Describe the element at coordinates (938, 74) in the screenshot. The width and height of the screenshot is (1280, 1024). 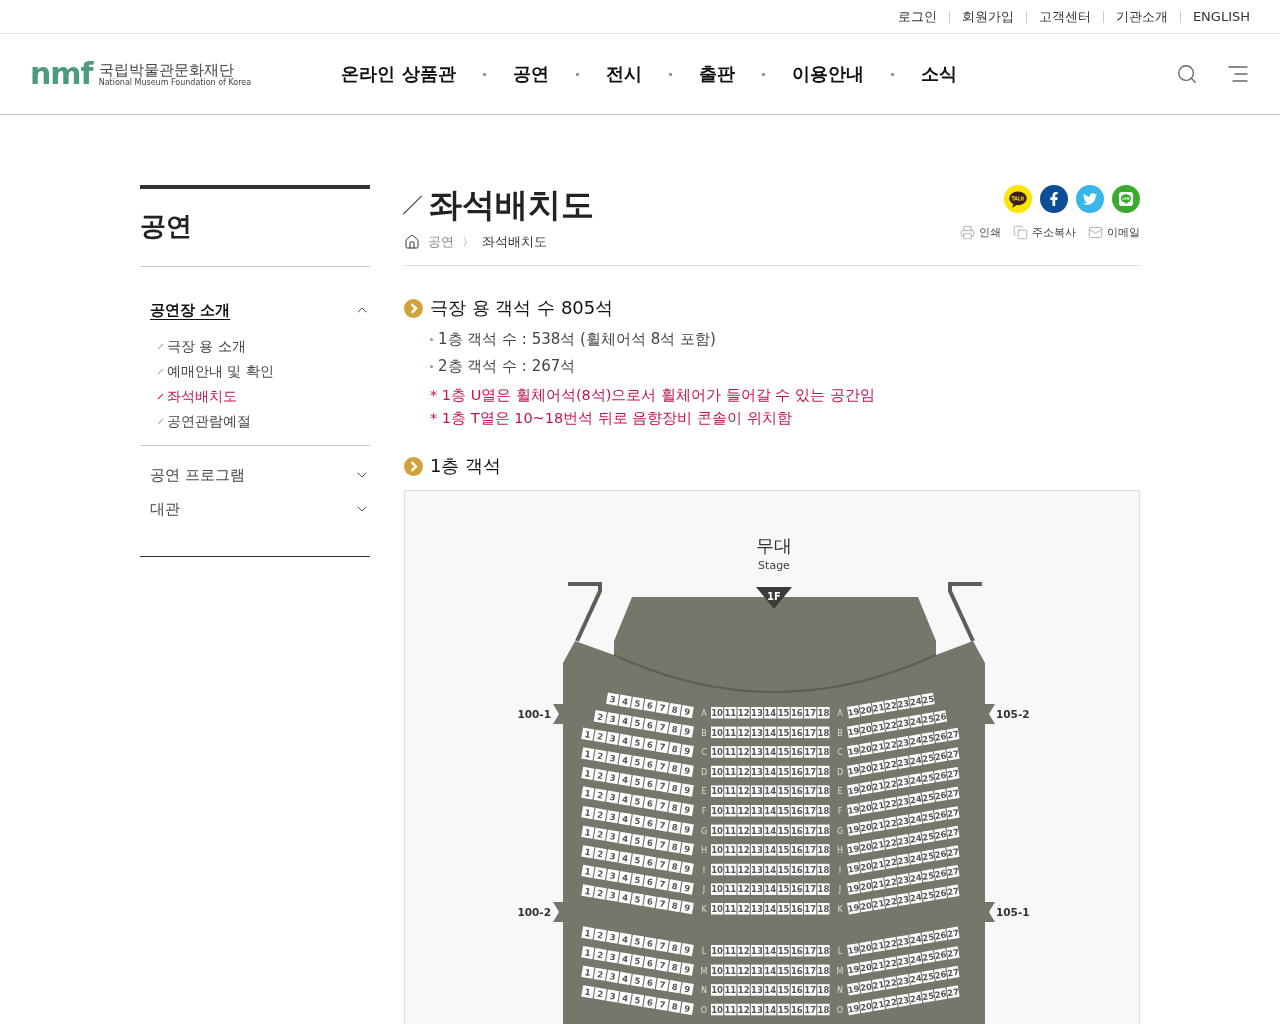
I see `nav-item: 소식` at that location.